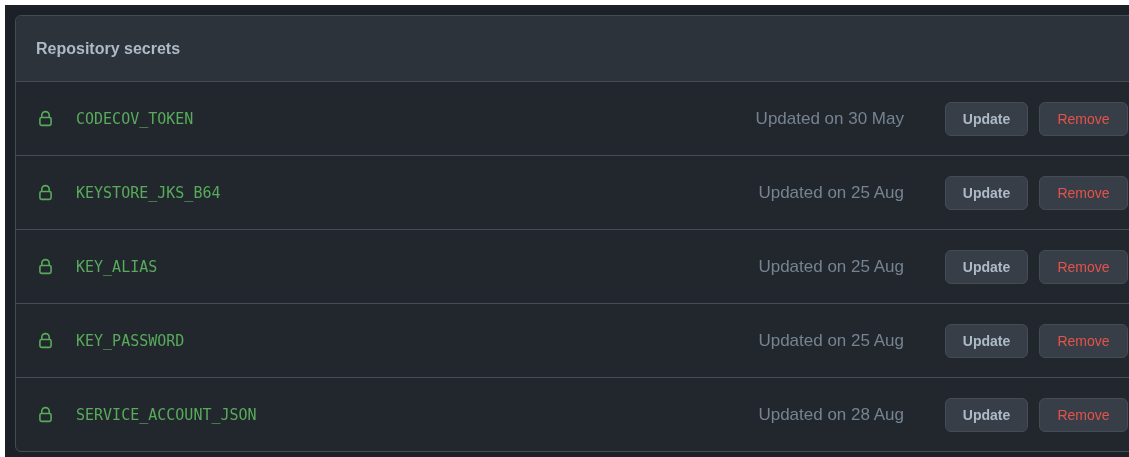 The height and width of the screenshot is (457, 1129). What do you see at coordinates (108, 48) in the screenshot?
I see `panel-title: Repository secrets` at bounding box center [108, 48].